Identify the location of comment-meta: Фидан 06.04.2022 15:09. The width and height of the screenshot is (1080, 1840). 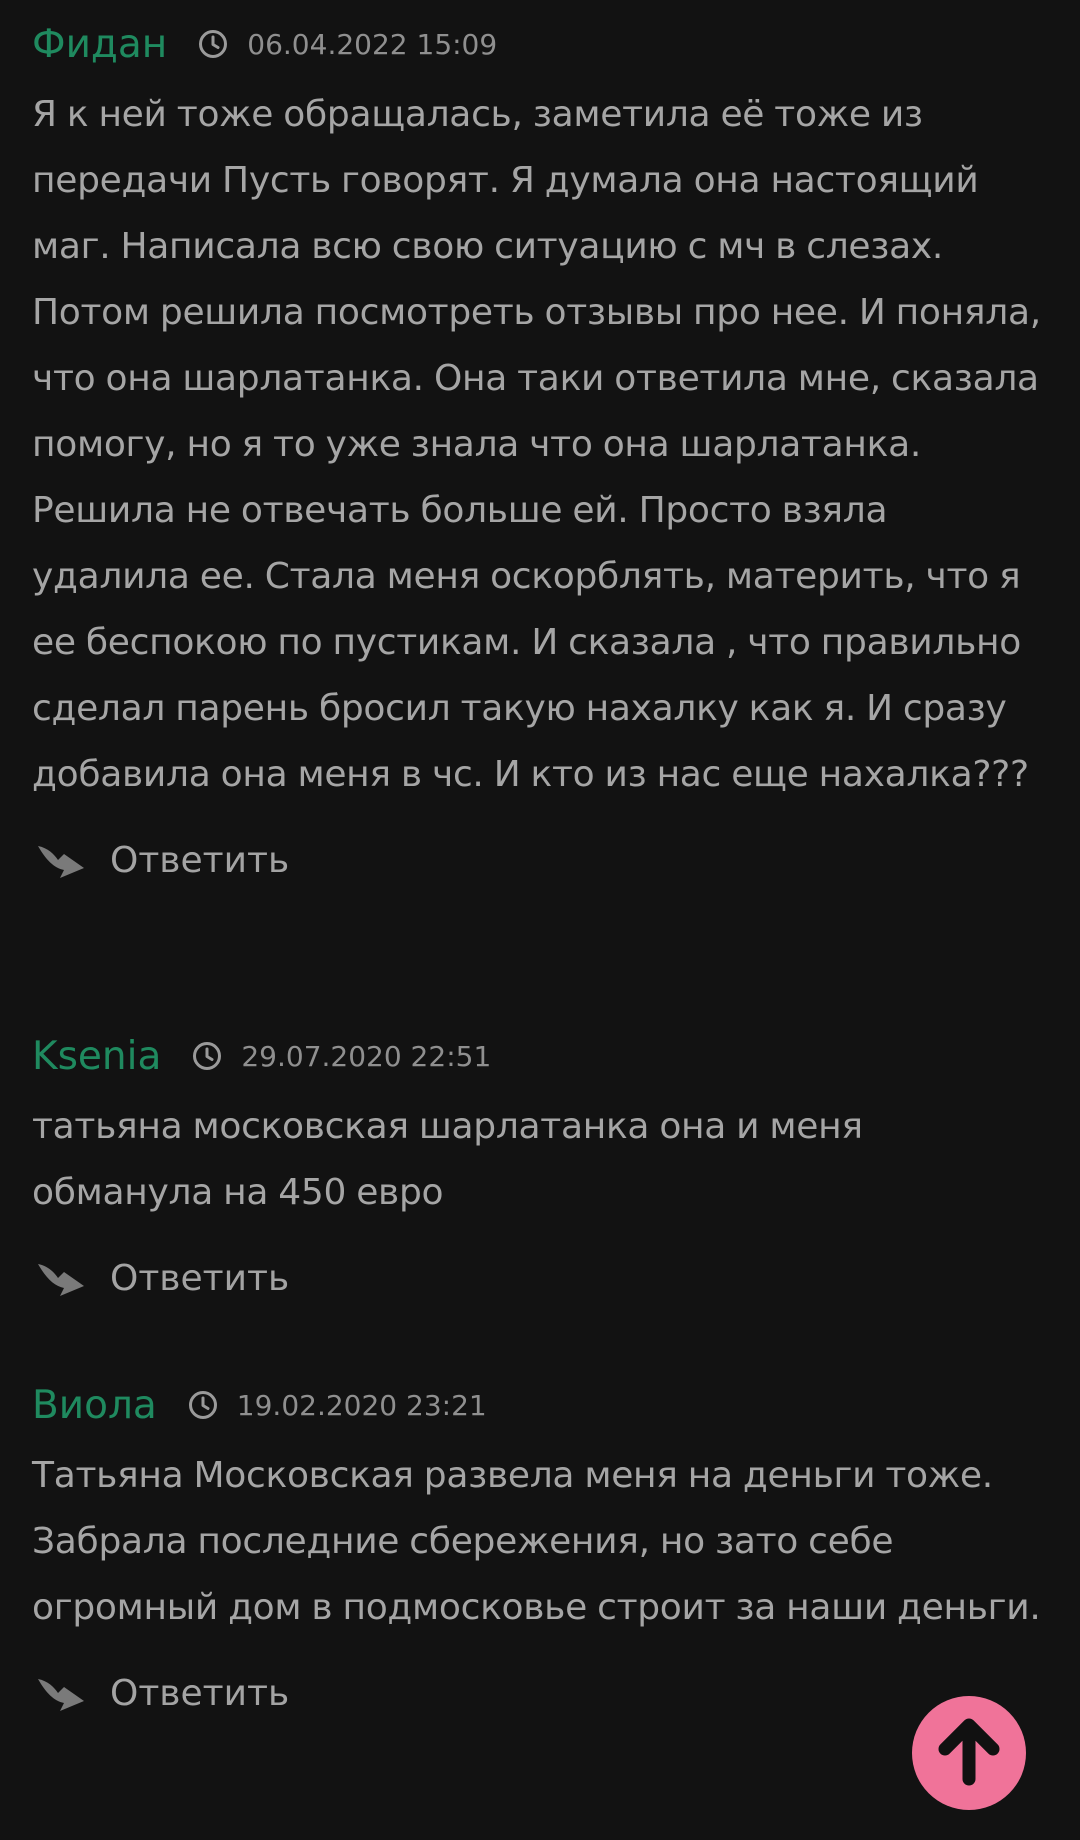
(540, 44).